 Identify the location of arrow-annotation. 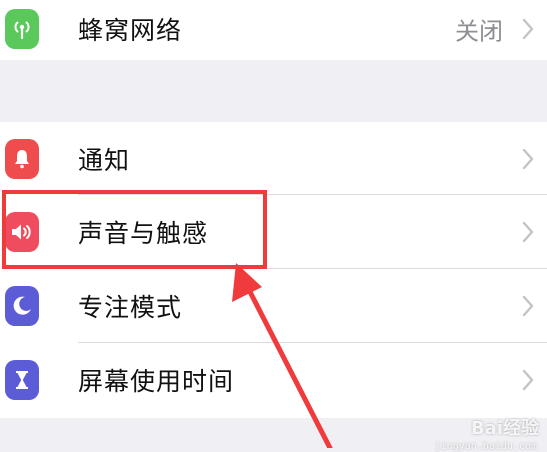
(282, 355).